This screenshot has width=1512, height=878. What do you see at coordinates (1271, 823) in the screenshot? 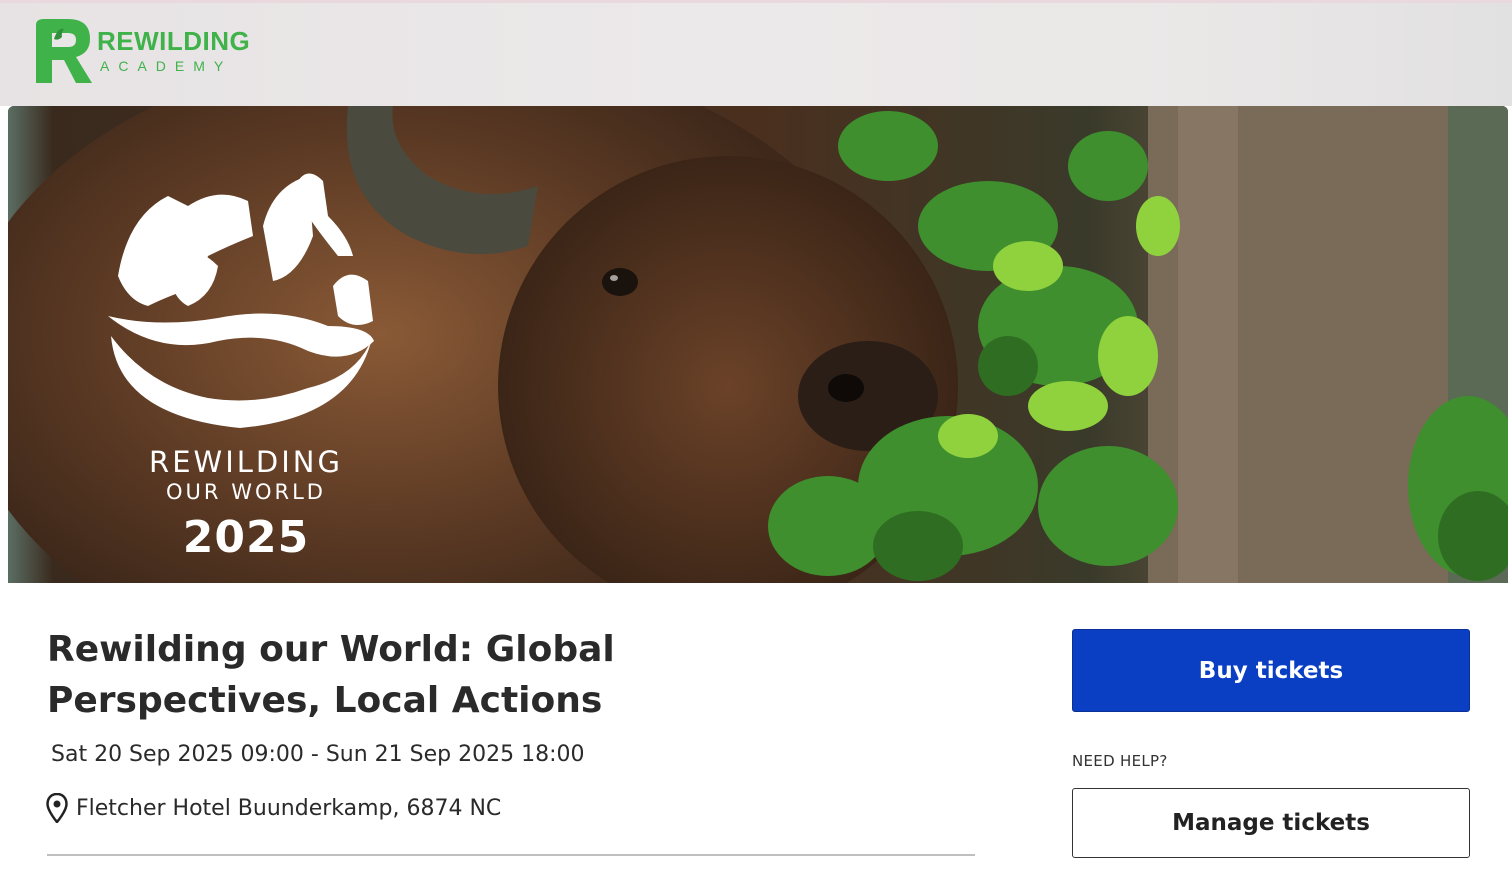
I see `manage-tickets-button: Manage tickets` at bounding box center [1271, 823].